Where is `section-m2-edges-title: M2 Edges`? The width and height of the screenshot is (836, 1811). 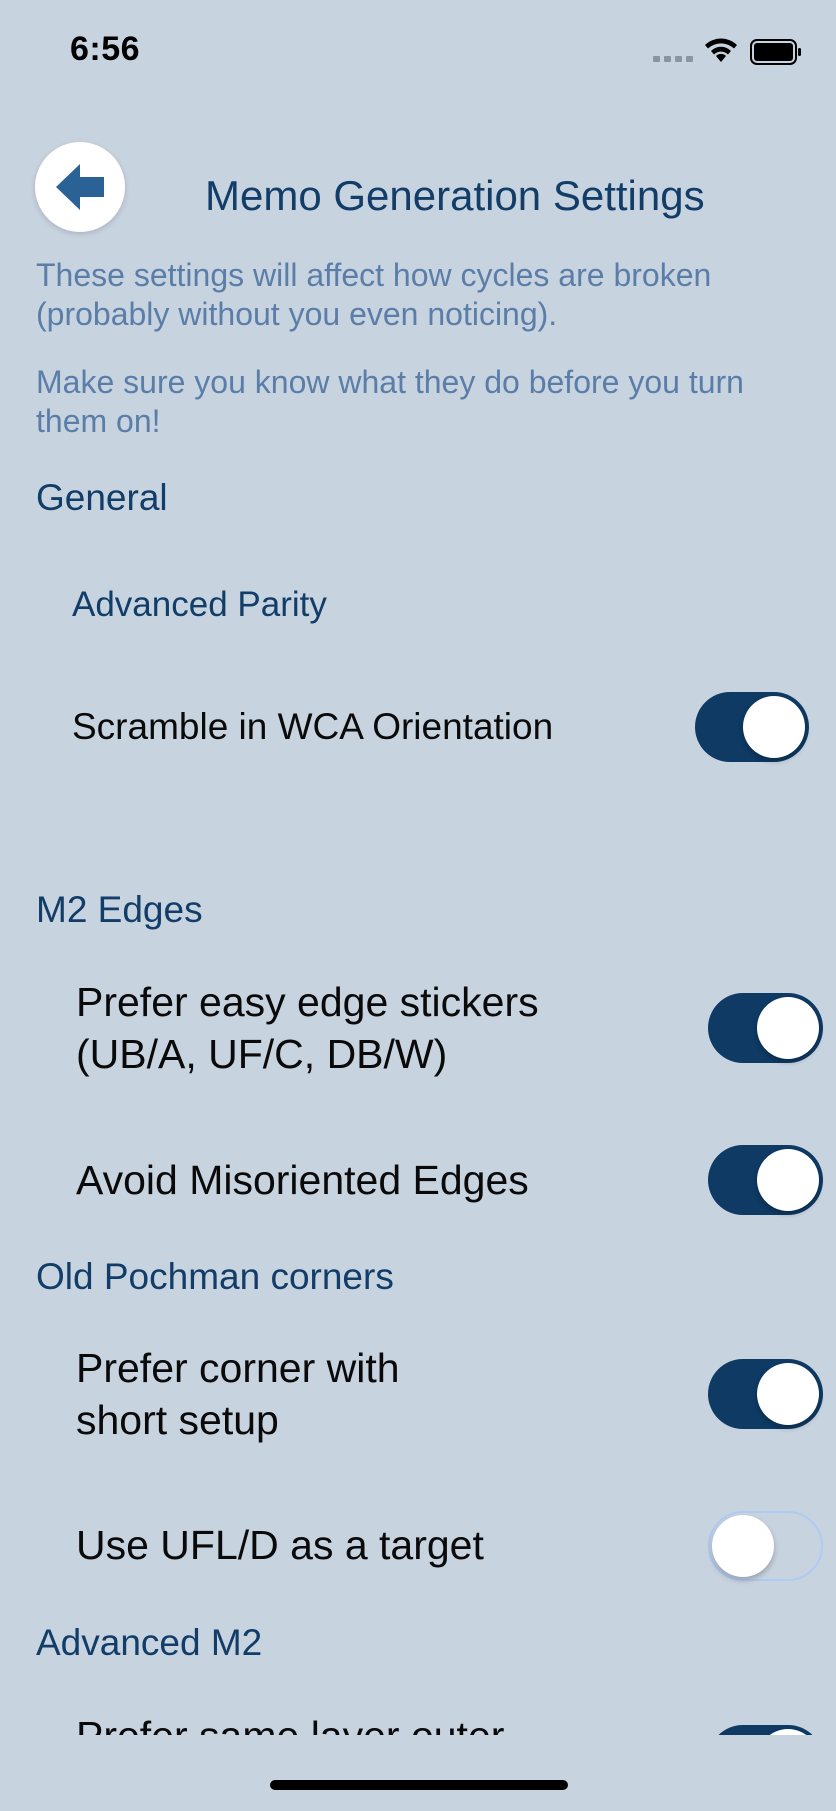 section-m2-edges-title: M2 Edges is located at coordinates (119, 909).